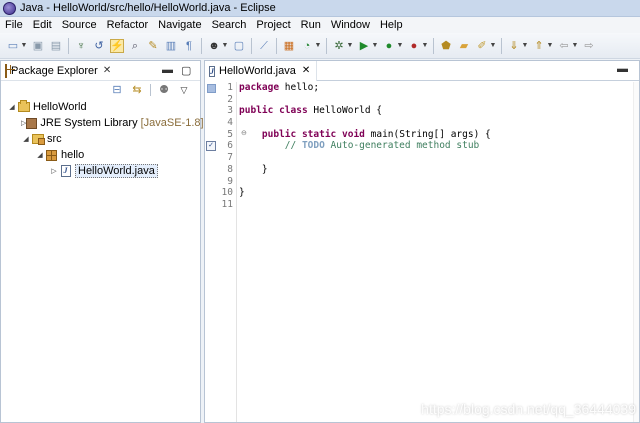 Image resolution: width=640 pixels, height=423 pixels. I want to click on new-java-package-icon: ⬟, so click(446, 46).